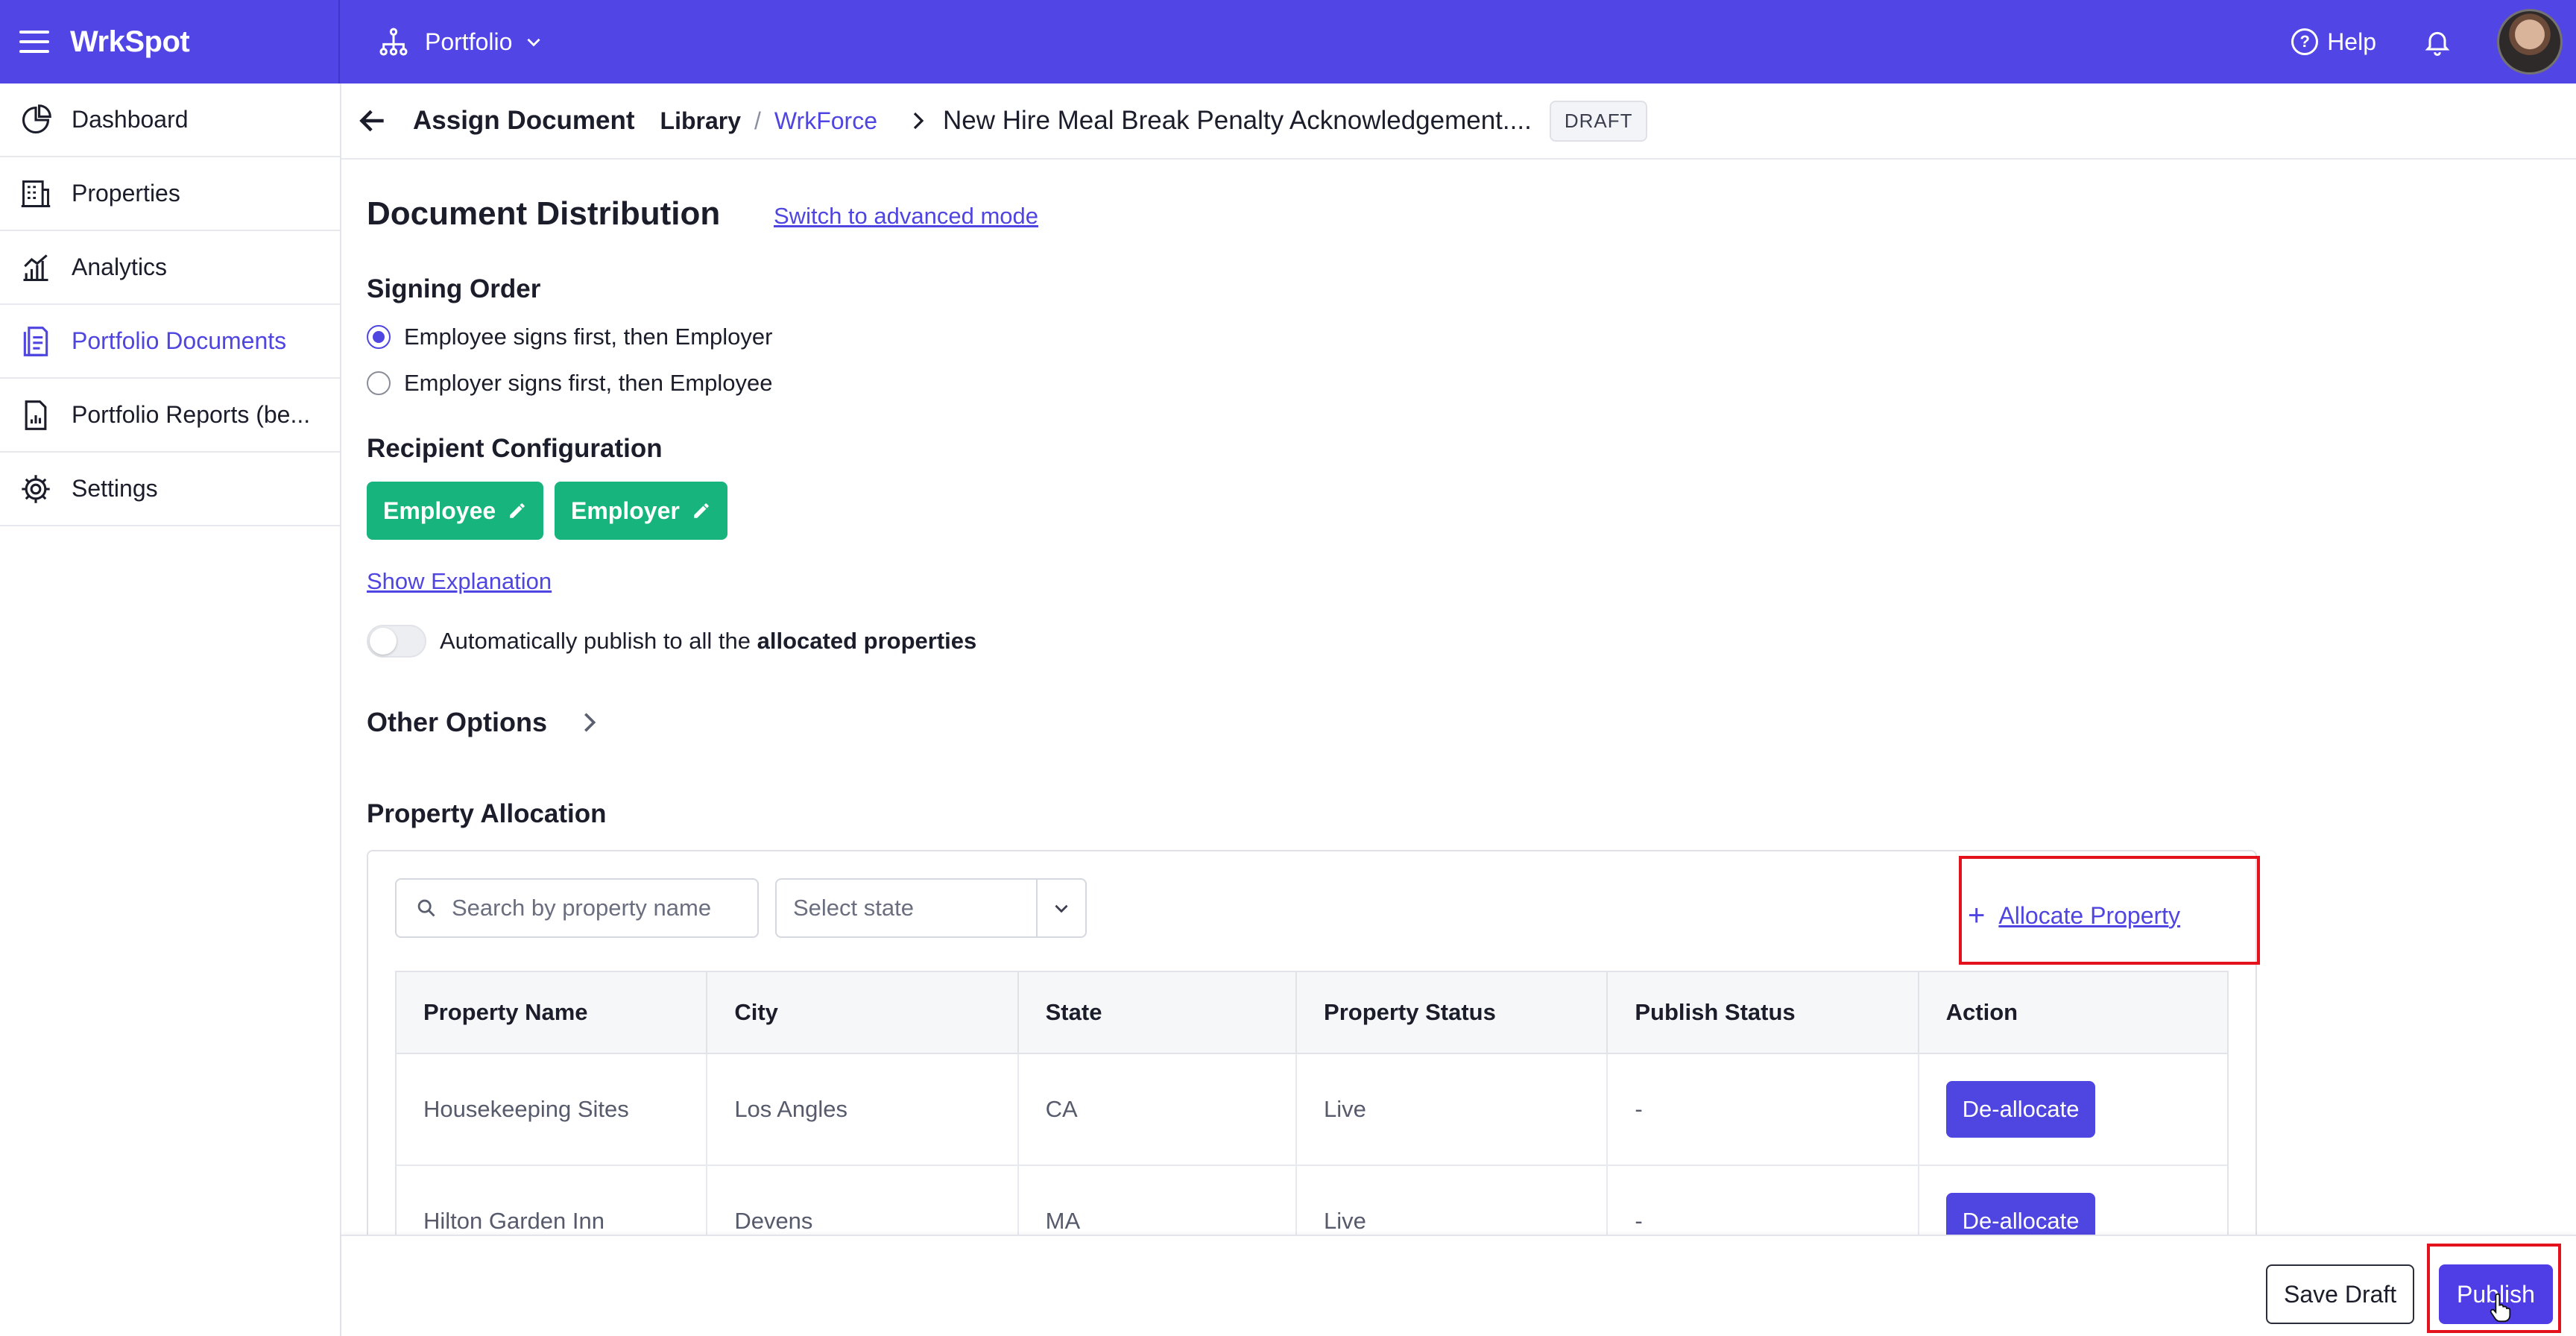 The image size is (2576, 1336). Describe the element at coordinates (170, 489) in the screenshot. I see `sidebar-item-settings: Settings` at that location.